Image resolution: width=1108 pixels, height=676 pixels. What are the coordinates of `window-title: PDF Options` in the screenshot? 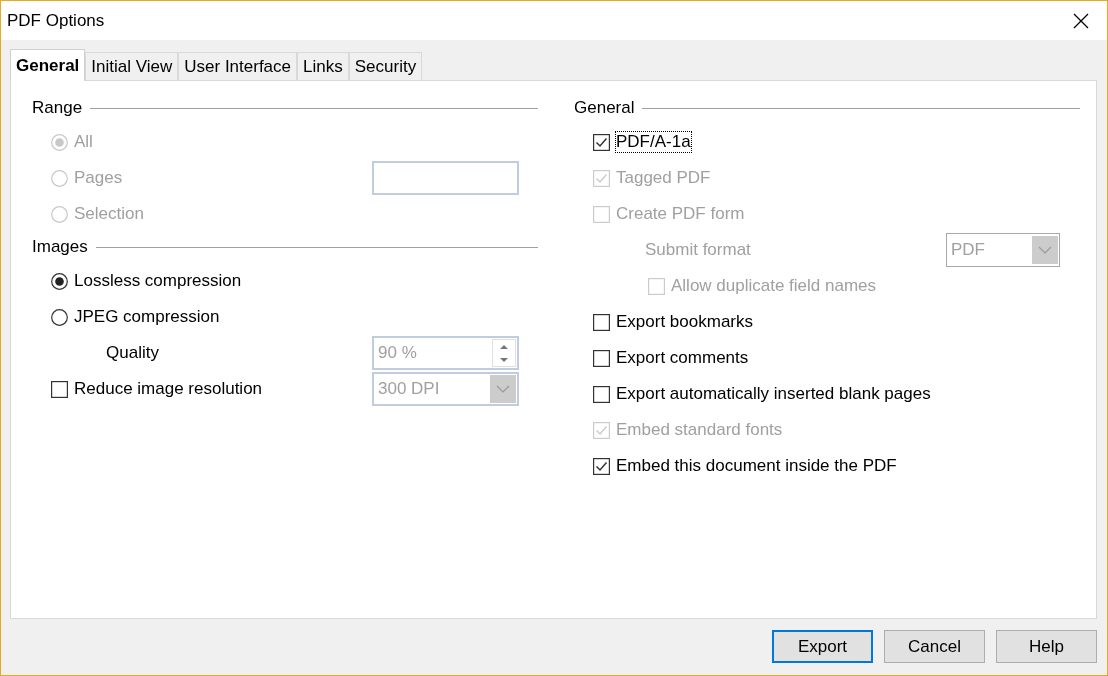 It's located at (56, 20).